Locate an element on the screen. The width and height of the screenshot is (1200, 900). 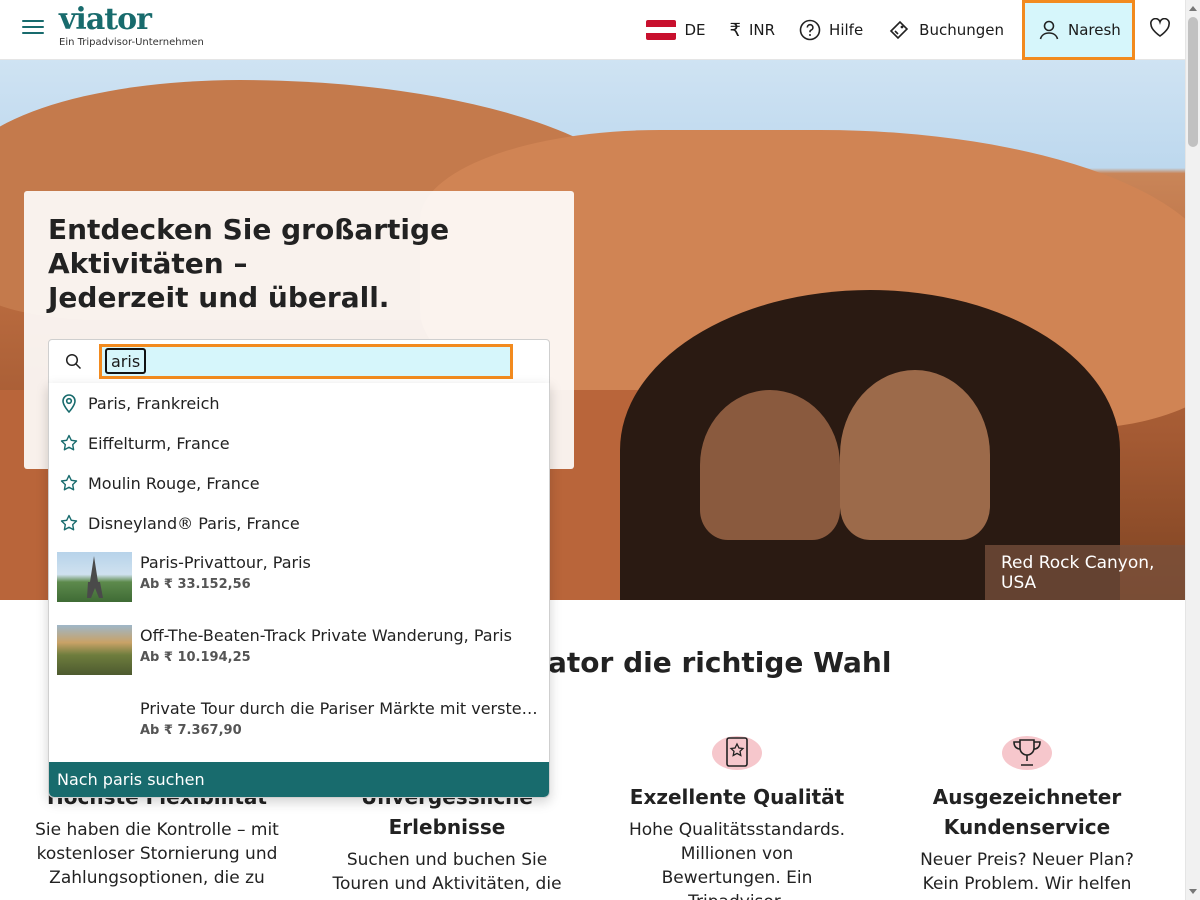
search-input-value: aris is located at coordinates (126, 361).